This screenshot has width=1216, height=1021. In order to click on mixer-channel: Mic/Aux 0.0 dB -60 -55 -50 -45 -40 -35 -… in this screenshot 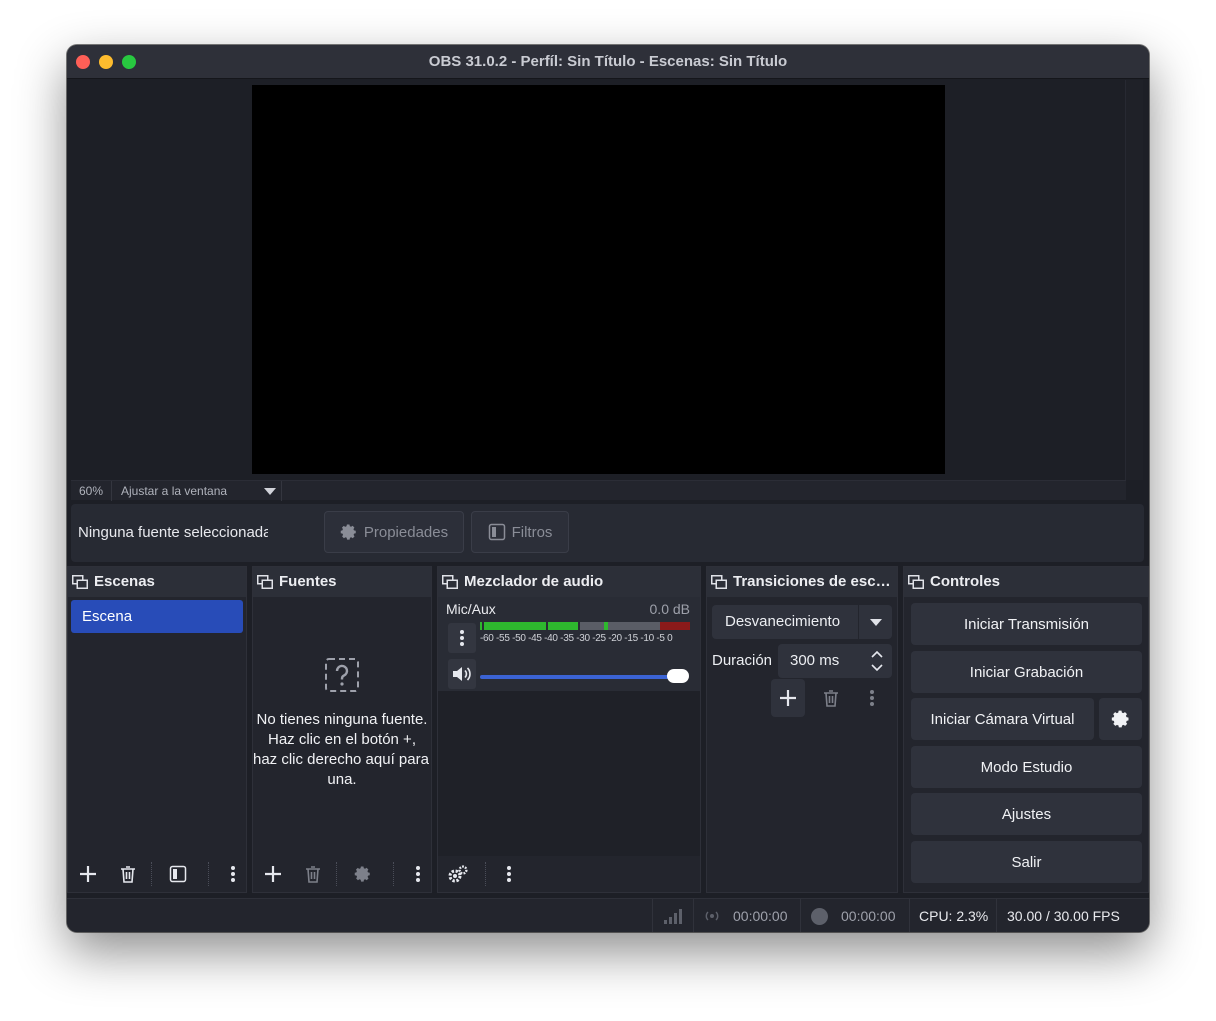, I will do `click(569, 644)`.